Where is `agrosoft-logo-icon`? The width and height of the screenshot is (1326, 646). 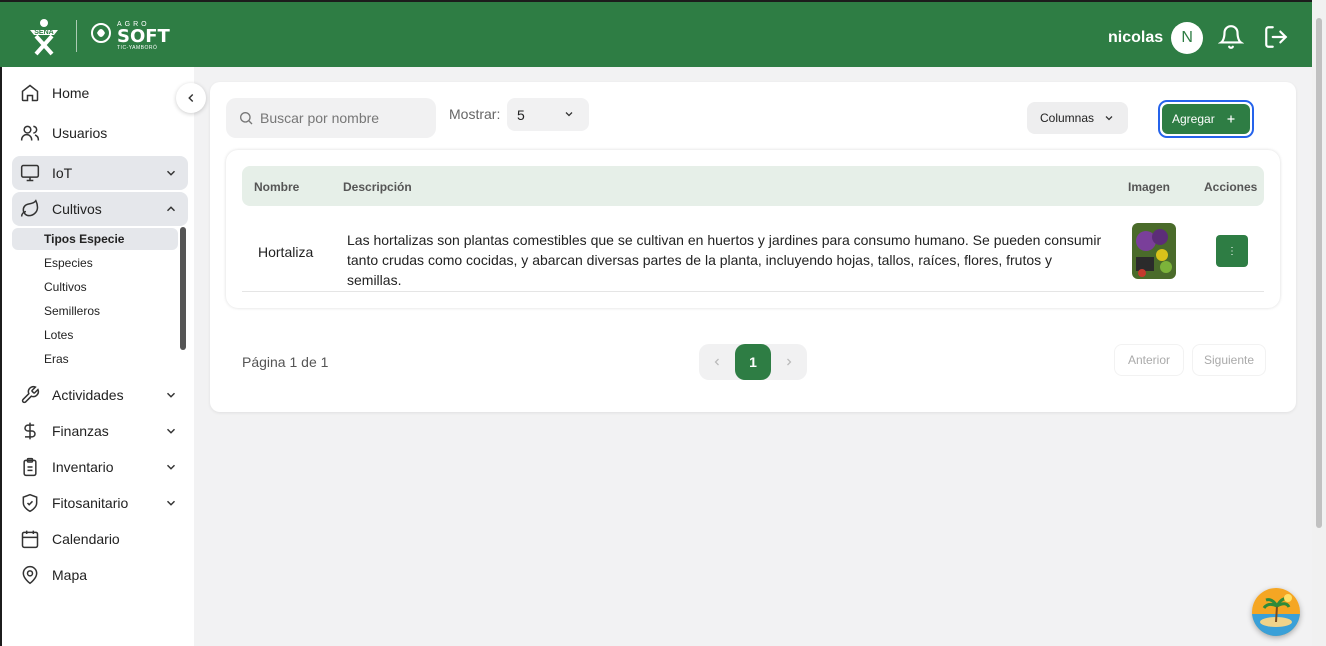
agrosoft-logo-icon is located at coordinates (101, 33).